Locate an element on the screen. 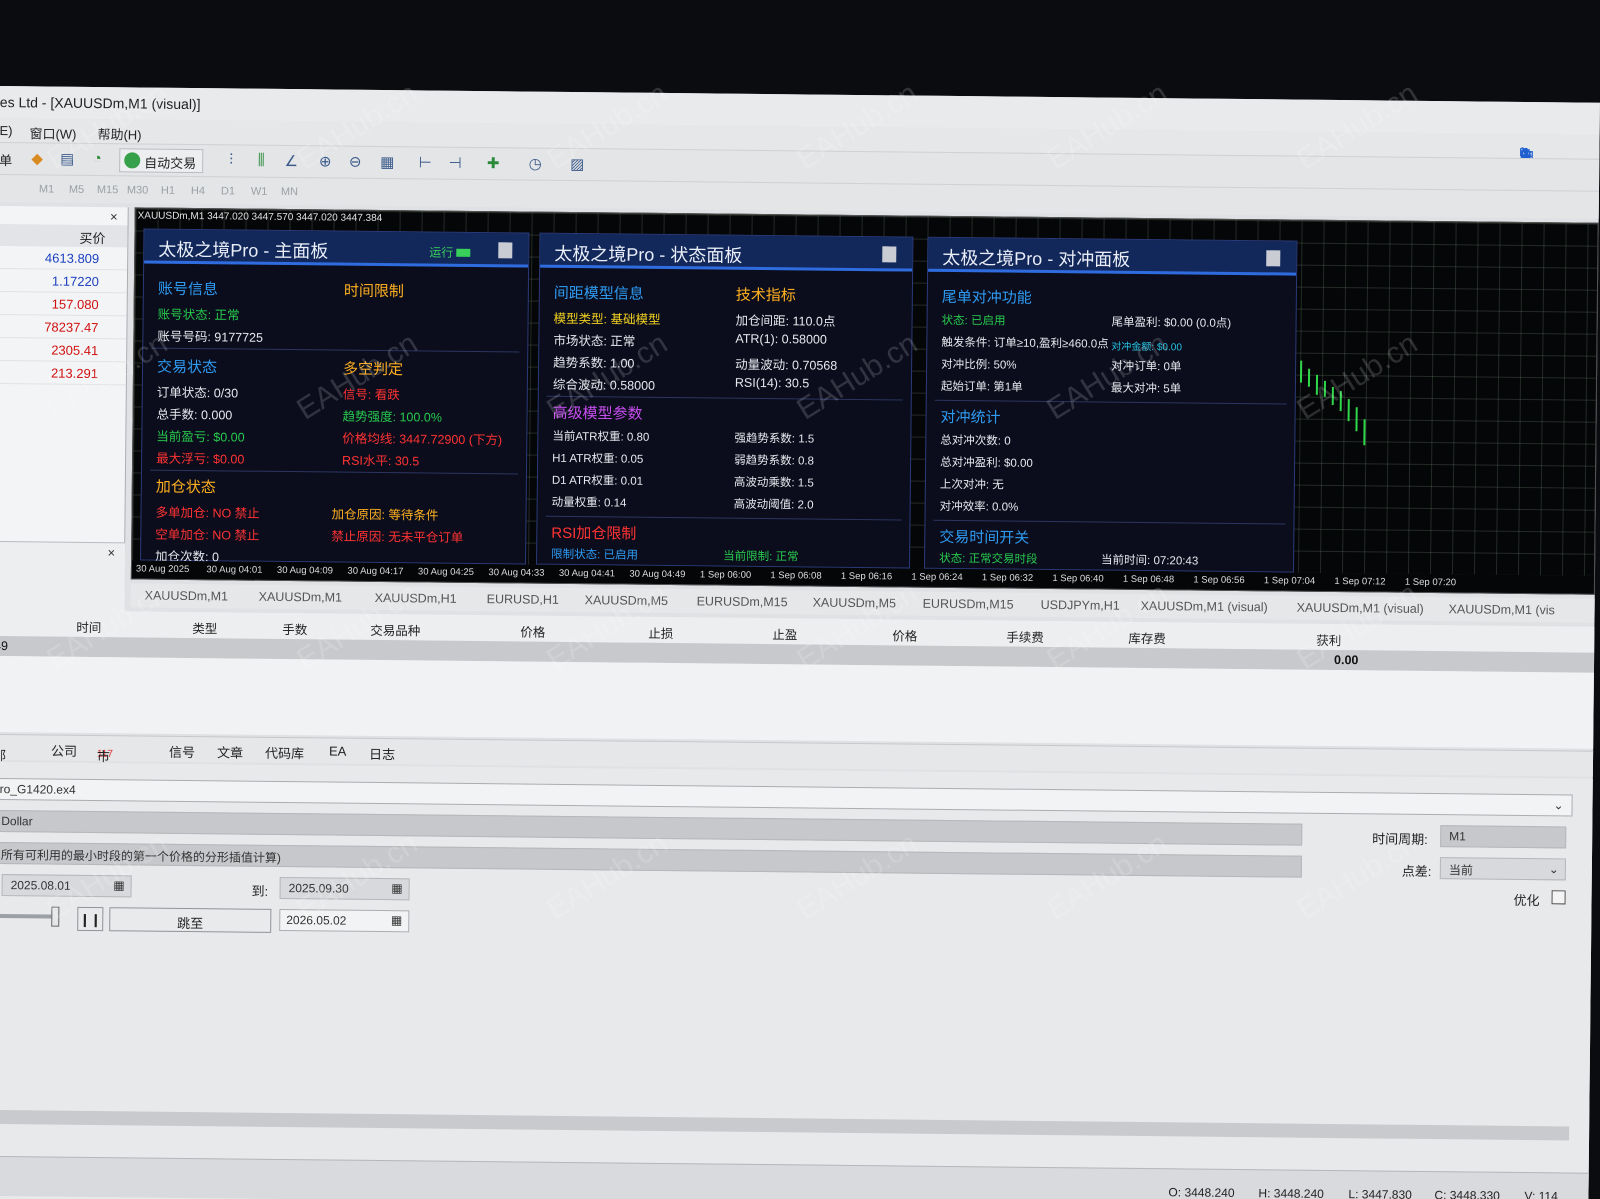  to-date-input: 2025.09.30 ▦ is located at coordinates (344, 888).